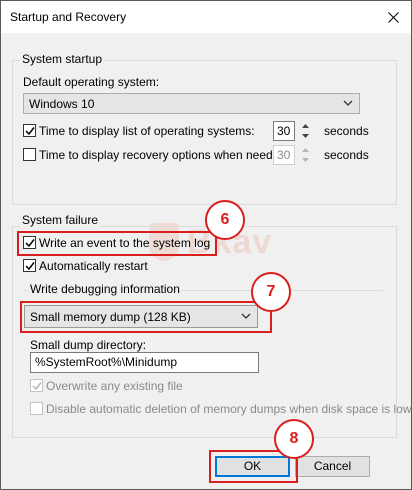 This screenshot has width=412, height=490. I want to click on window-title: Startup and Recovery, so click(68, 17).